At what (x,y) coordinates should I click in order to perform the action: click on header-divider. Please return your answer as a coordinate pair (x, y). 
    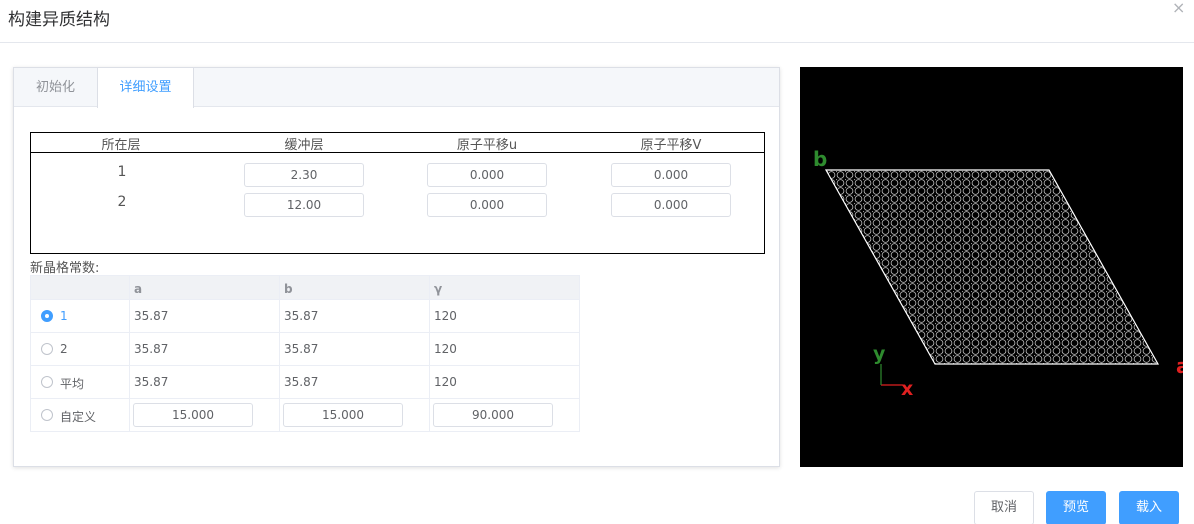
    Looking at the image, I should click on (597, 42).